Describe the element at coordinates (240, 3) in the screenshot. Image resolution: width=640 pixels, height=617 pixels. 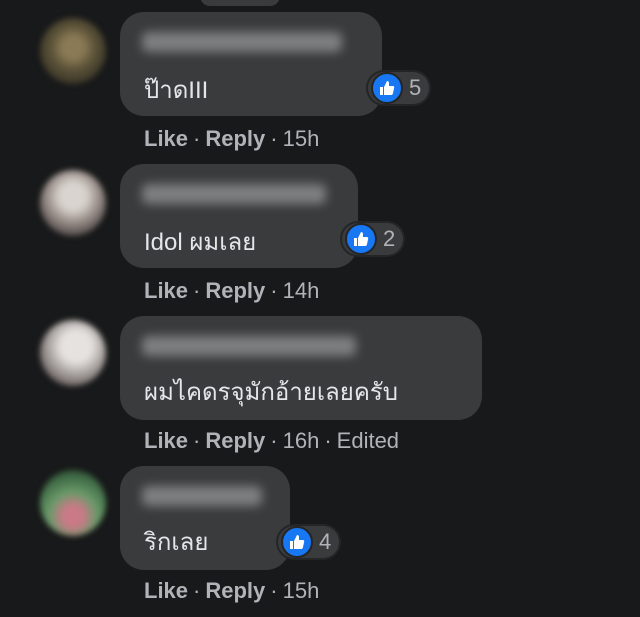
I see `previous-comment-edge` at that location.